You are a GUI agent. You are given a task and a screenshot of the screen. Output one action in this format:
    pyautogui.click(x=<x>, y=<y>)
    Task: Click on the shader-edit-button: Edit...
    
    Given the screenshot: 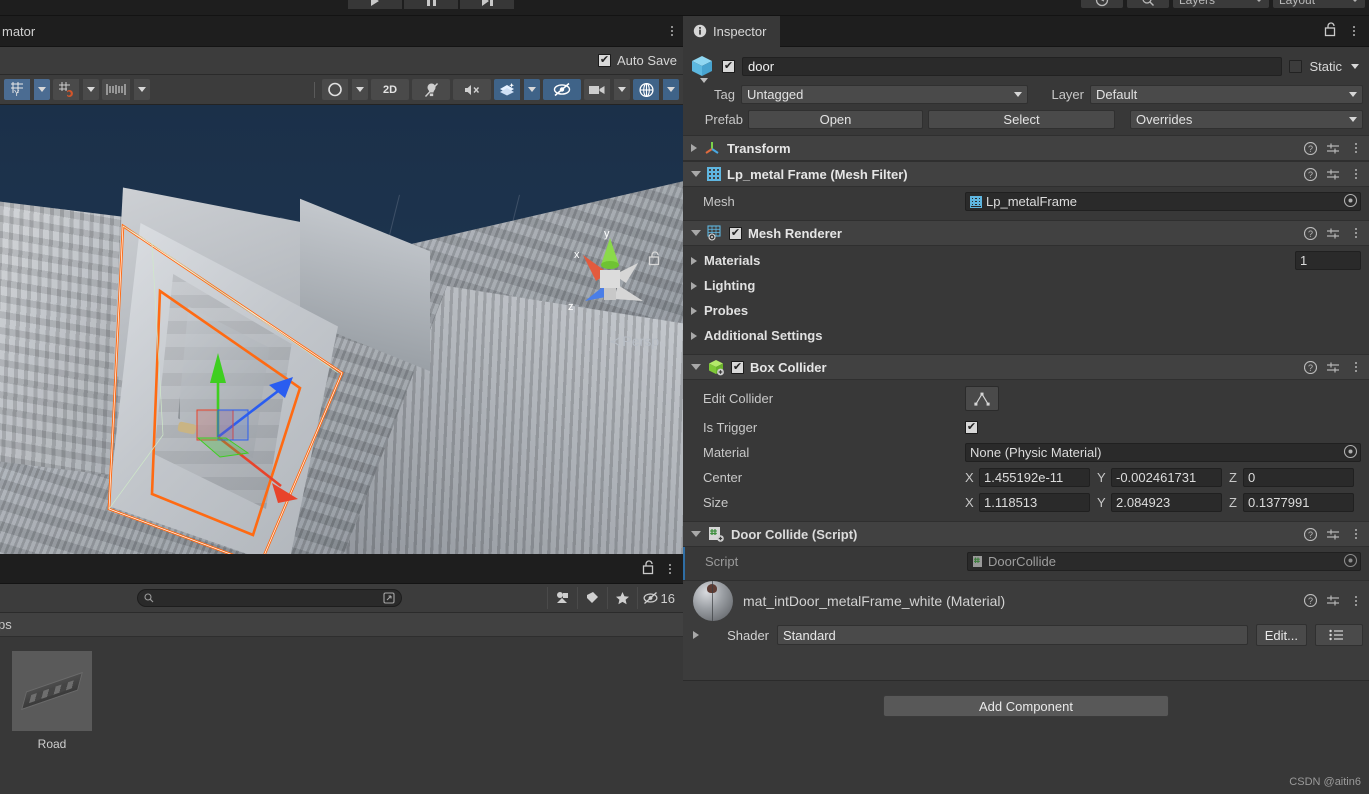 What is the action you would take?
    pyautogui.click(x=1281, y=635)
    